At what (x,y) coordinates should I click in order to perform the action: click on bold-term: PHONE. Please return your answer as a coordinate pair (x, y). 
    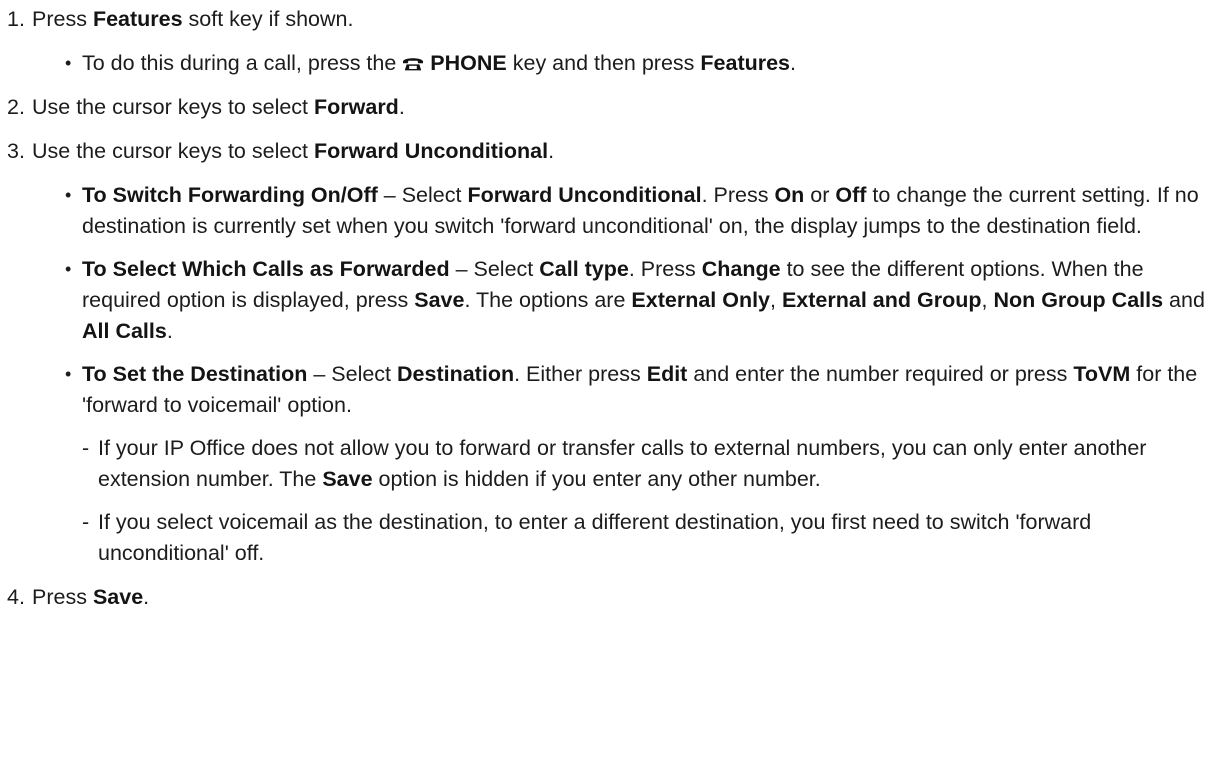
    Looking at the image, I should click on (468, 63).